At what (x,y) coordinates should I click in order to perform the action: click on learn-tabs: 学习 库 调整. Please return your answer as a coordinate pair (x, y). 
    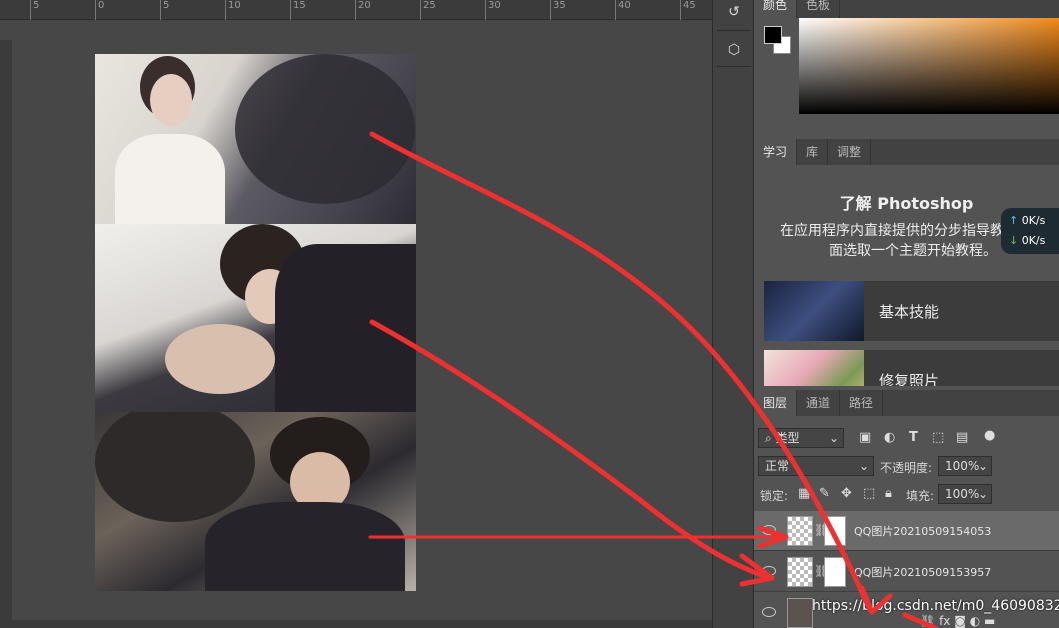
    Looking at the image, I should click on (906, 152).